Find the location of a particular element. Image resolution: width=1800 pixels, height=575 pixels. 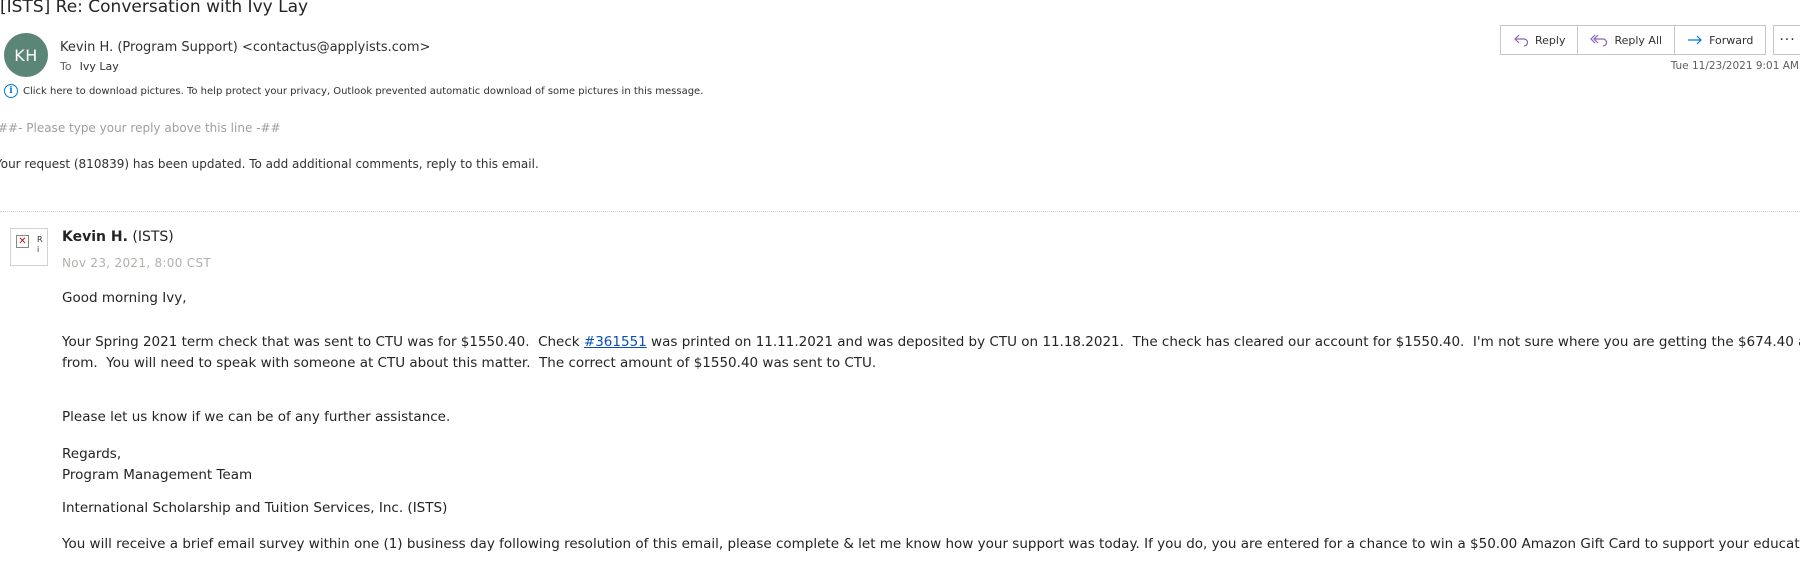

received-date: Tue 11/23/2021 9:01 AM is located at coordinates (1734, 66).